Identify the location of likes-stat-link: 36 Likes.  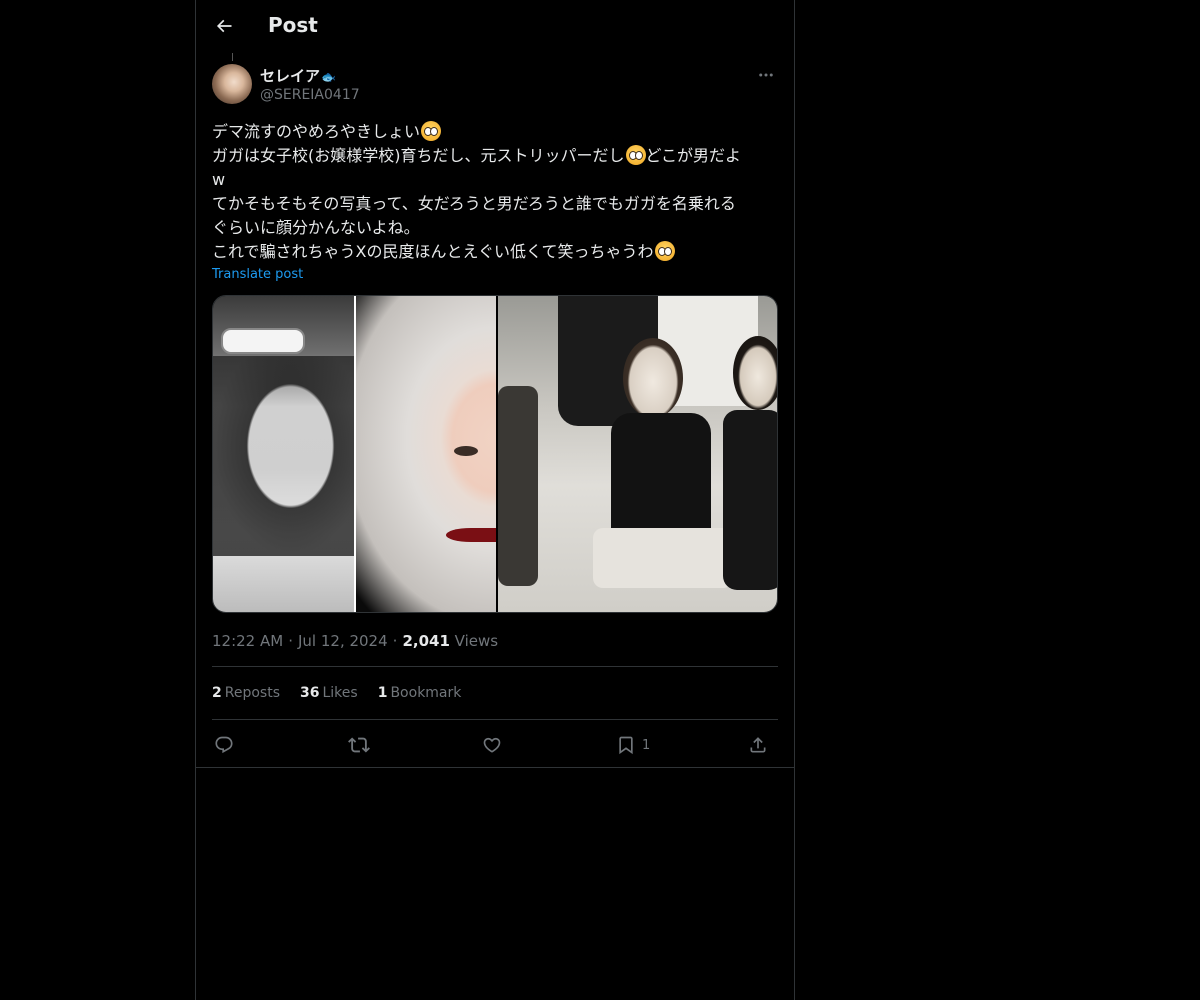
(329, 693).